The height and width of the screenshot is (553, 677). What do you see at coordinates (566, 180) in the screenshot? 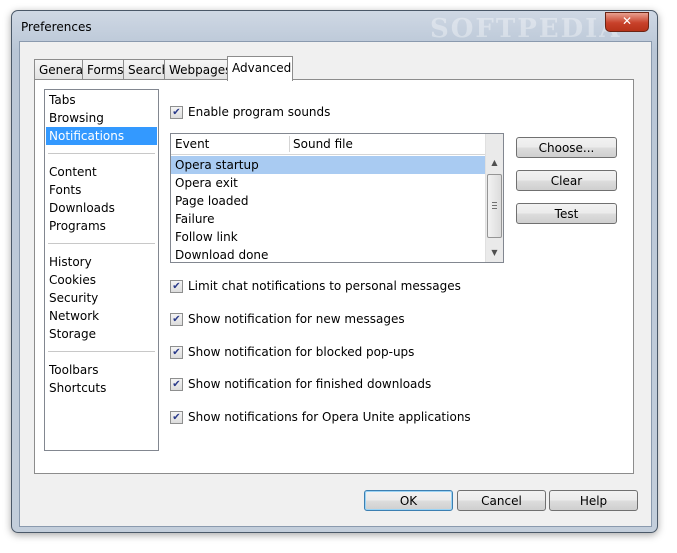
I see `clear-button: Clear` at bounding box center [566, 180].